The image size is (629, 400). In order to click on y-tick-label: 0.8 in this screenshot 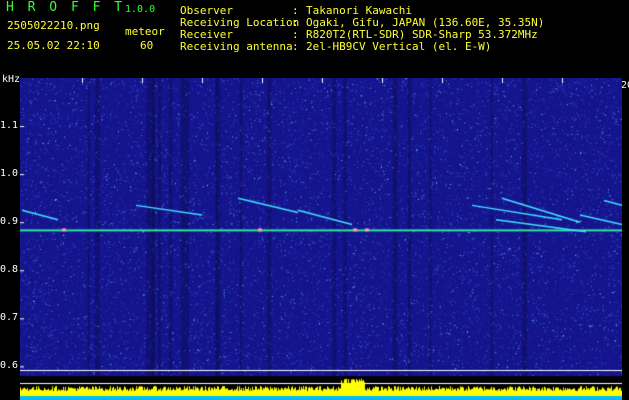, I will do `click(9, 270)`.